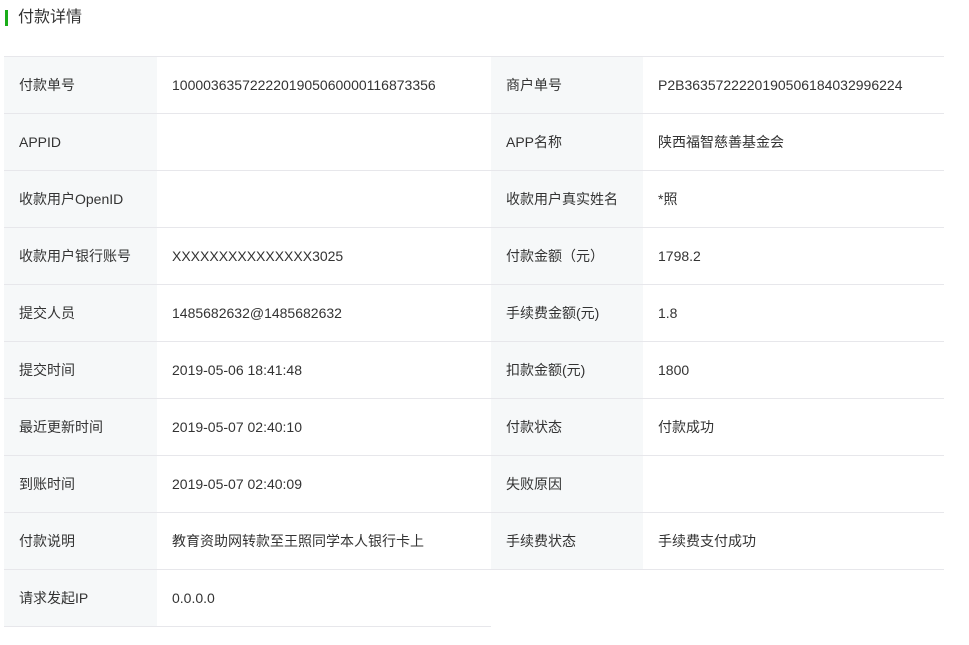 The height and width of the screenshot is (645, 969). I want to click on table-row-openid: 收款用户OpenID 收款用户真实姓名 *照, so click(474, 199).